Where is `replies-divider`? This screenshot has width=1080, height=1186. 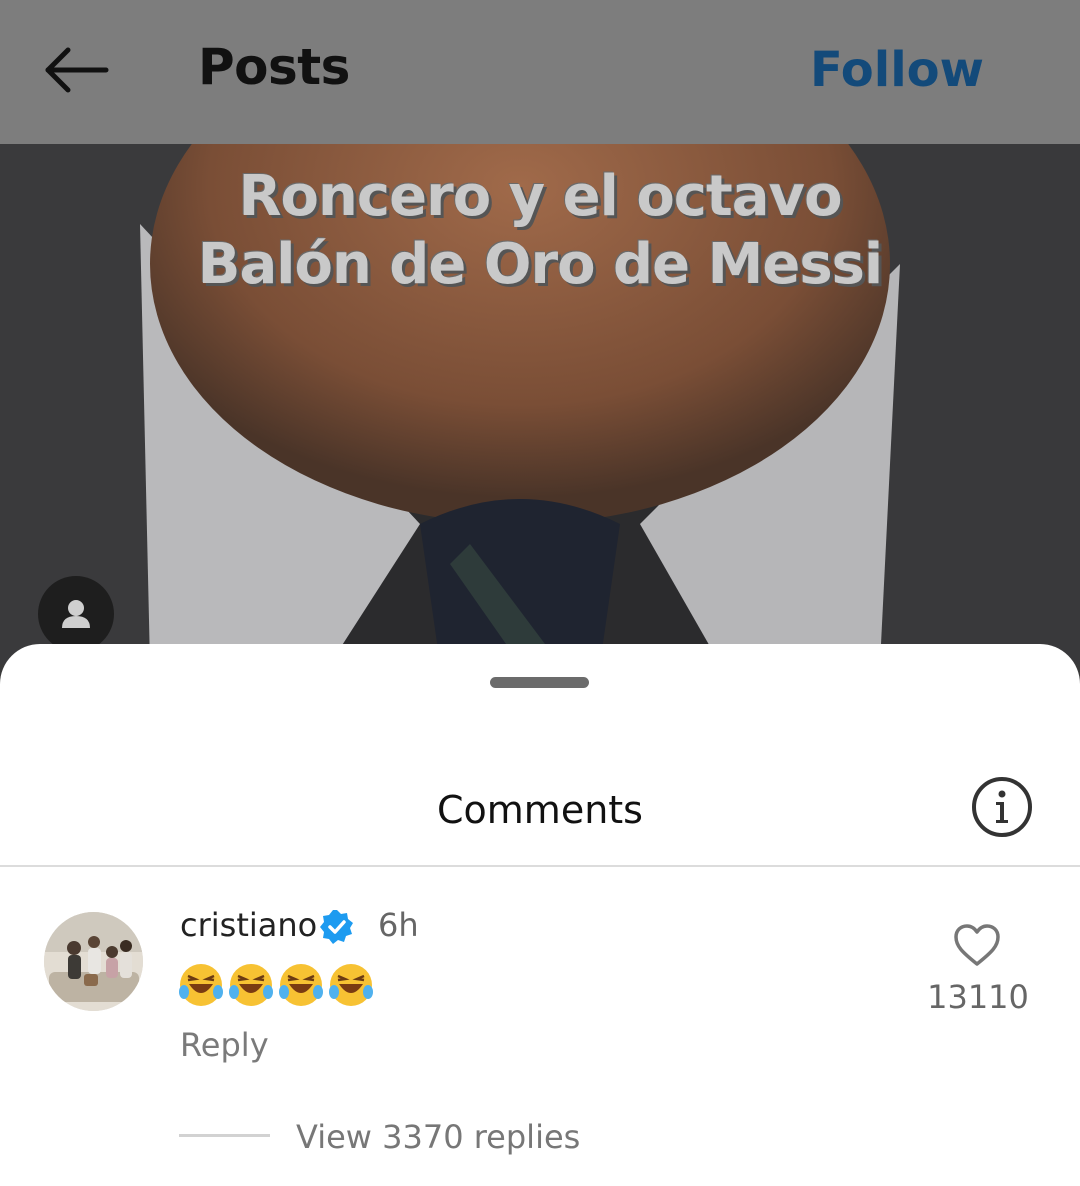
replies-divider is located at coordinates (224, 1135).